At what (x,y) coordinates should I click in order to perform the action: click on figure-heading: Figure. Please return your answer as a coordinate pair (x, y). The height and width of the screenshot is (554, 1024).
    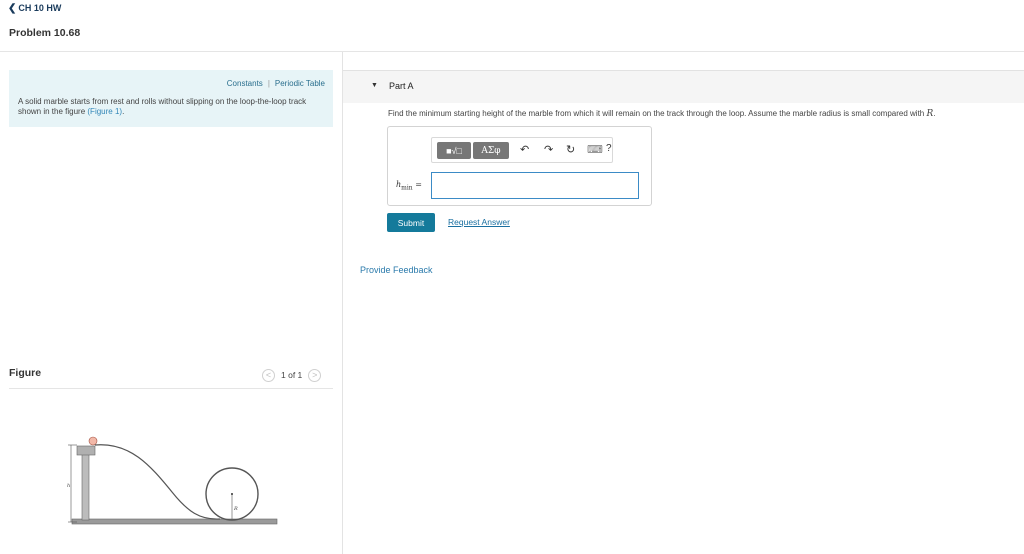
    Looking at the image, I should click on (25, 373).